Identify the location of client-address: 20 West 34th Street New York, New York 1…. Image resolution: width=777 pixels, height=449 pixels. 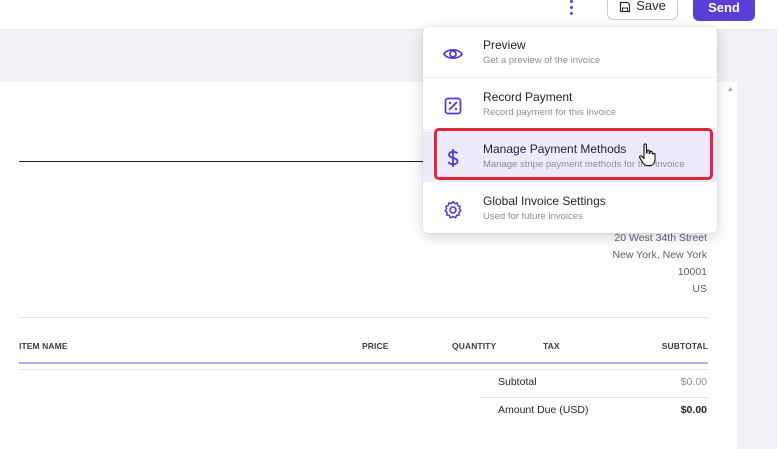
(659, 264).